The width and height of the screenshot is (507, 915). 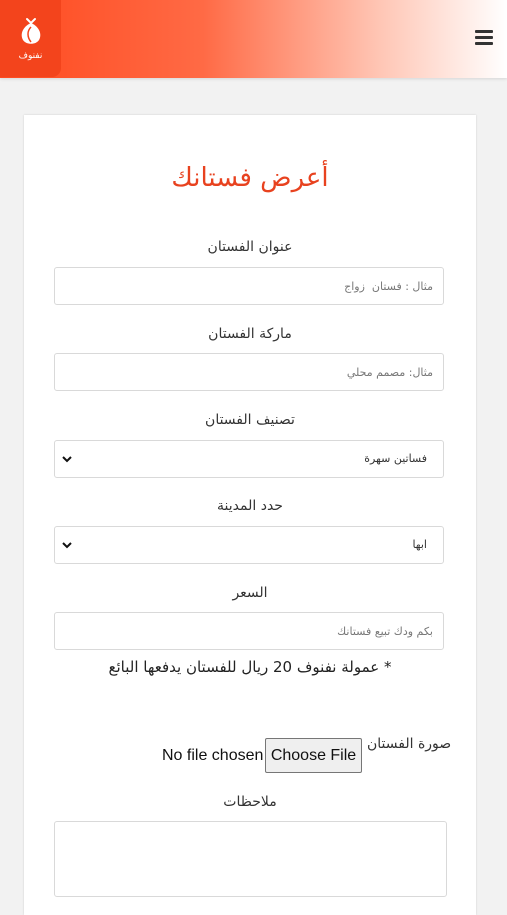 What do you see at coordinates (253, 39) in the screenshot?
I see `top-header: نفنوف` at bounding box center [253, 39].